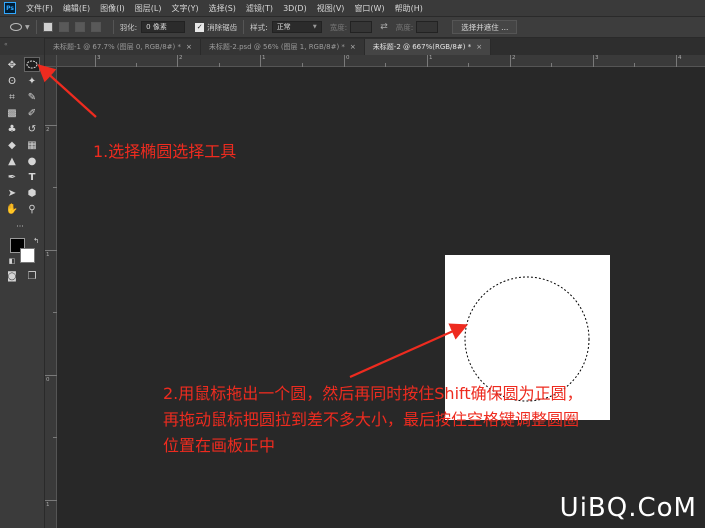 This screenshot has width=705, height=528. What do you see at coordinates (32, 129) in the screenshot?
I see `history-brush-tool-icon: ↺` at bounding box center [32, 129].